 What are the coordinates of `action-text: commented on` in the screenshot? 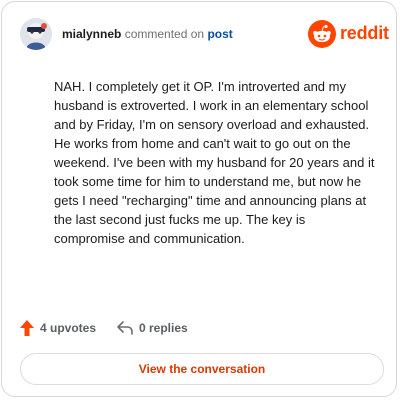 It's located at (164, 34).